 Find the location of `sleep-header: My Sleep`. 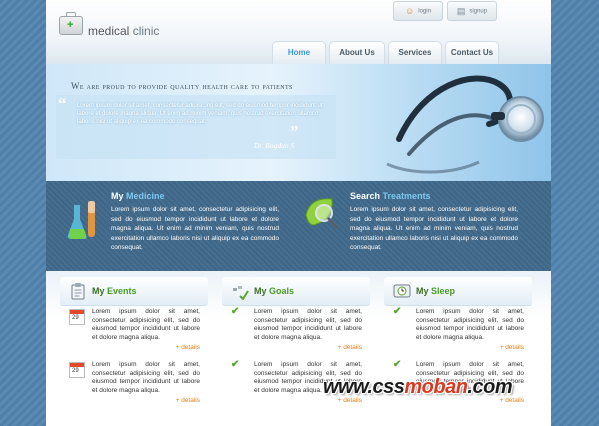

sleep-header: My Sleep is located at coordinates (458, 291).